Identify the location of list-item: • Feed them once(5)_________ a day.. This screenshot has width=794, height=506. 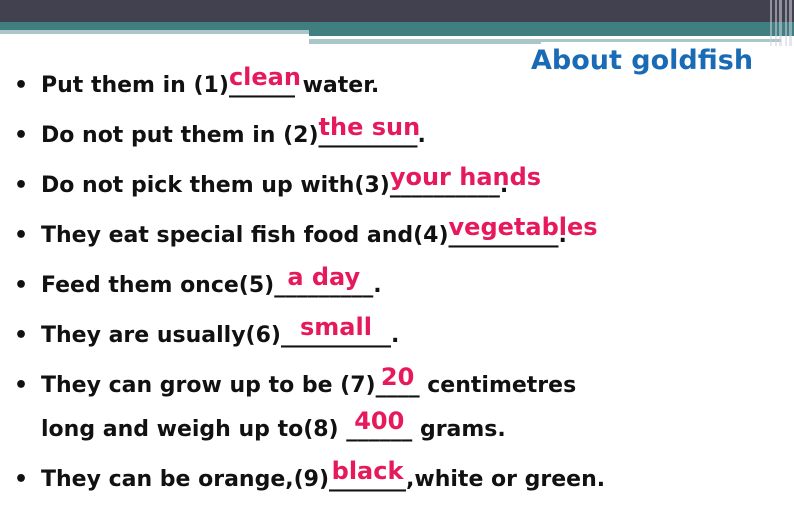
(198, 281).